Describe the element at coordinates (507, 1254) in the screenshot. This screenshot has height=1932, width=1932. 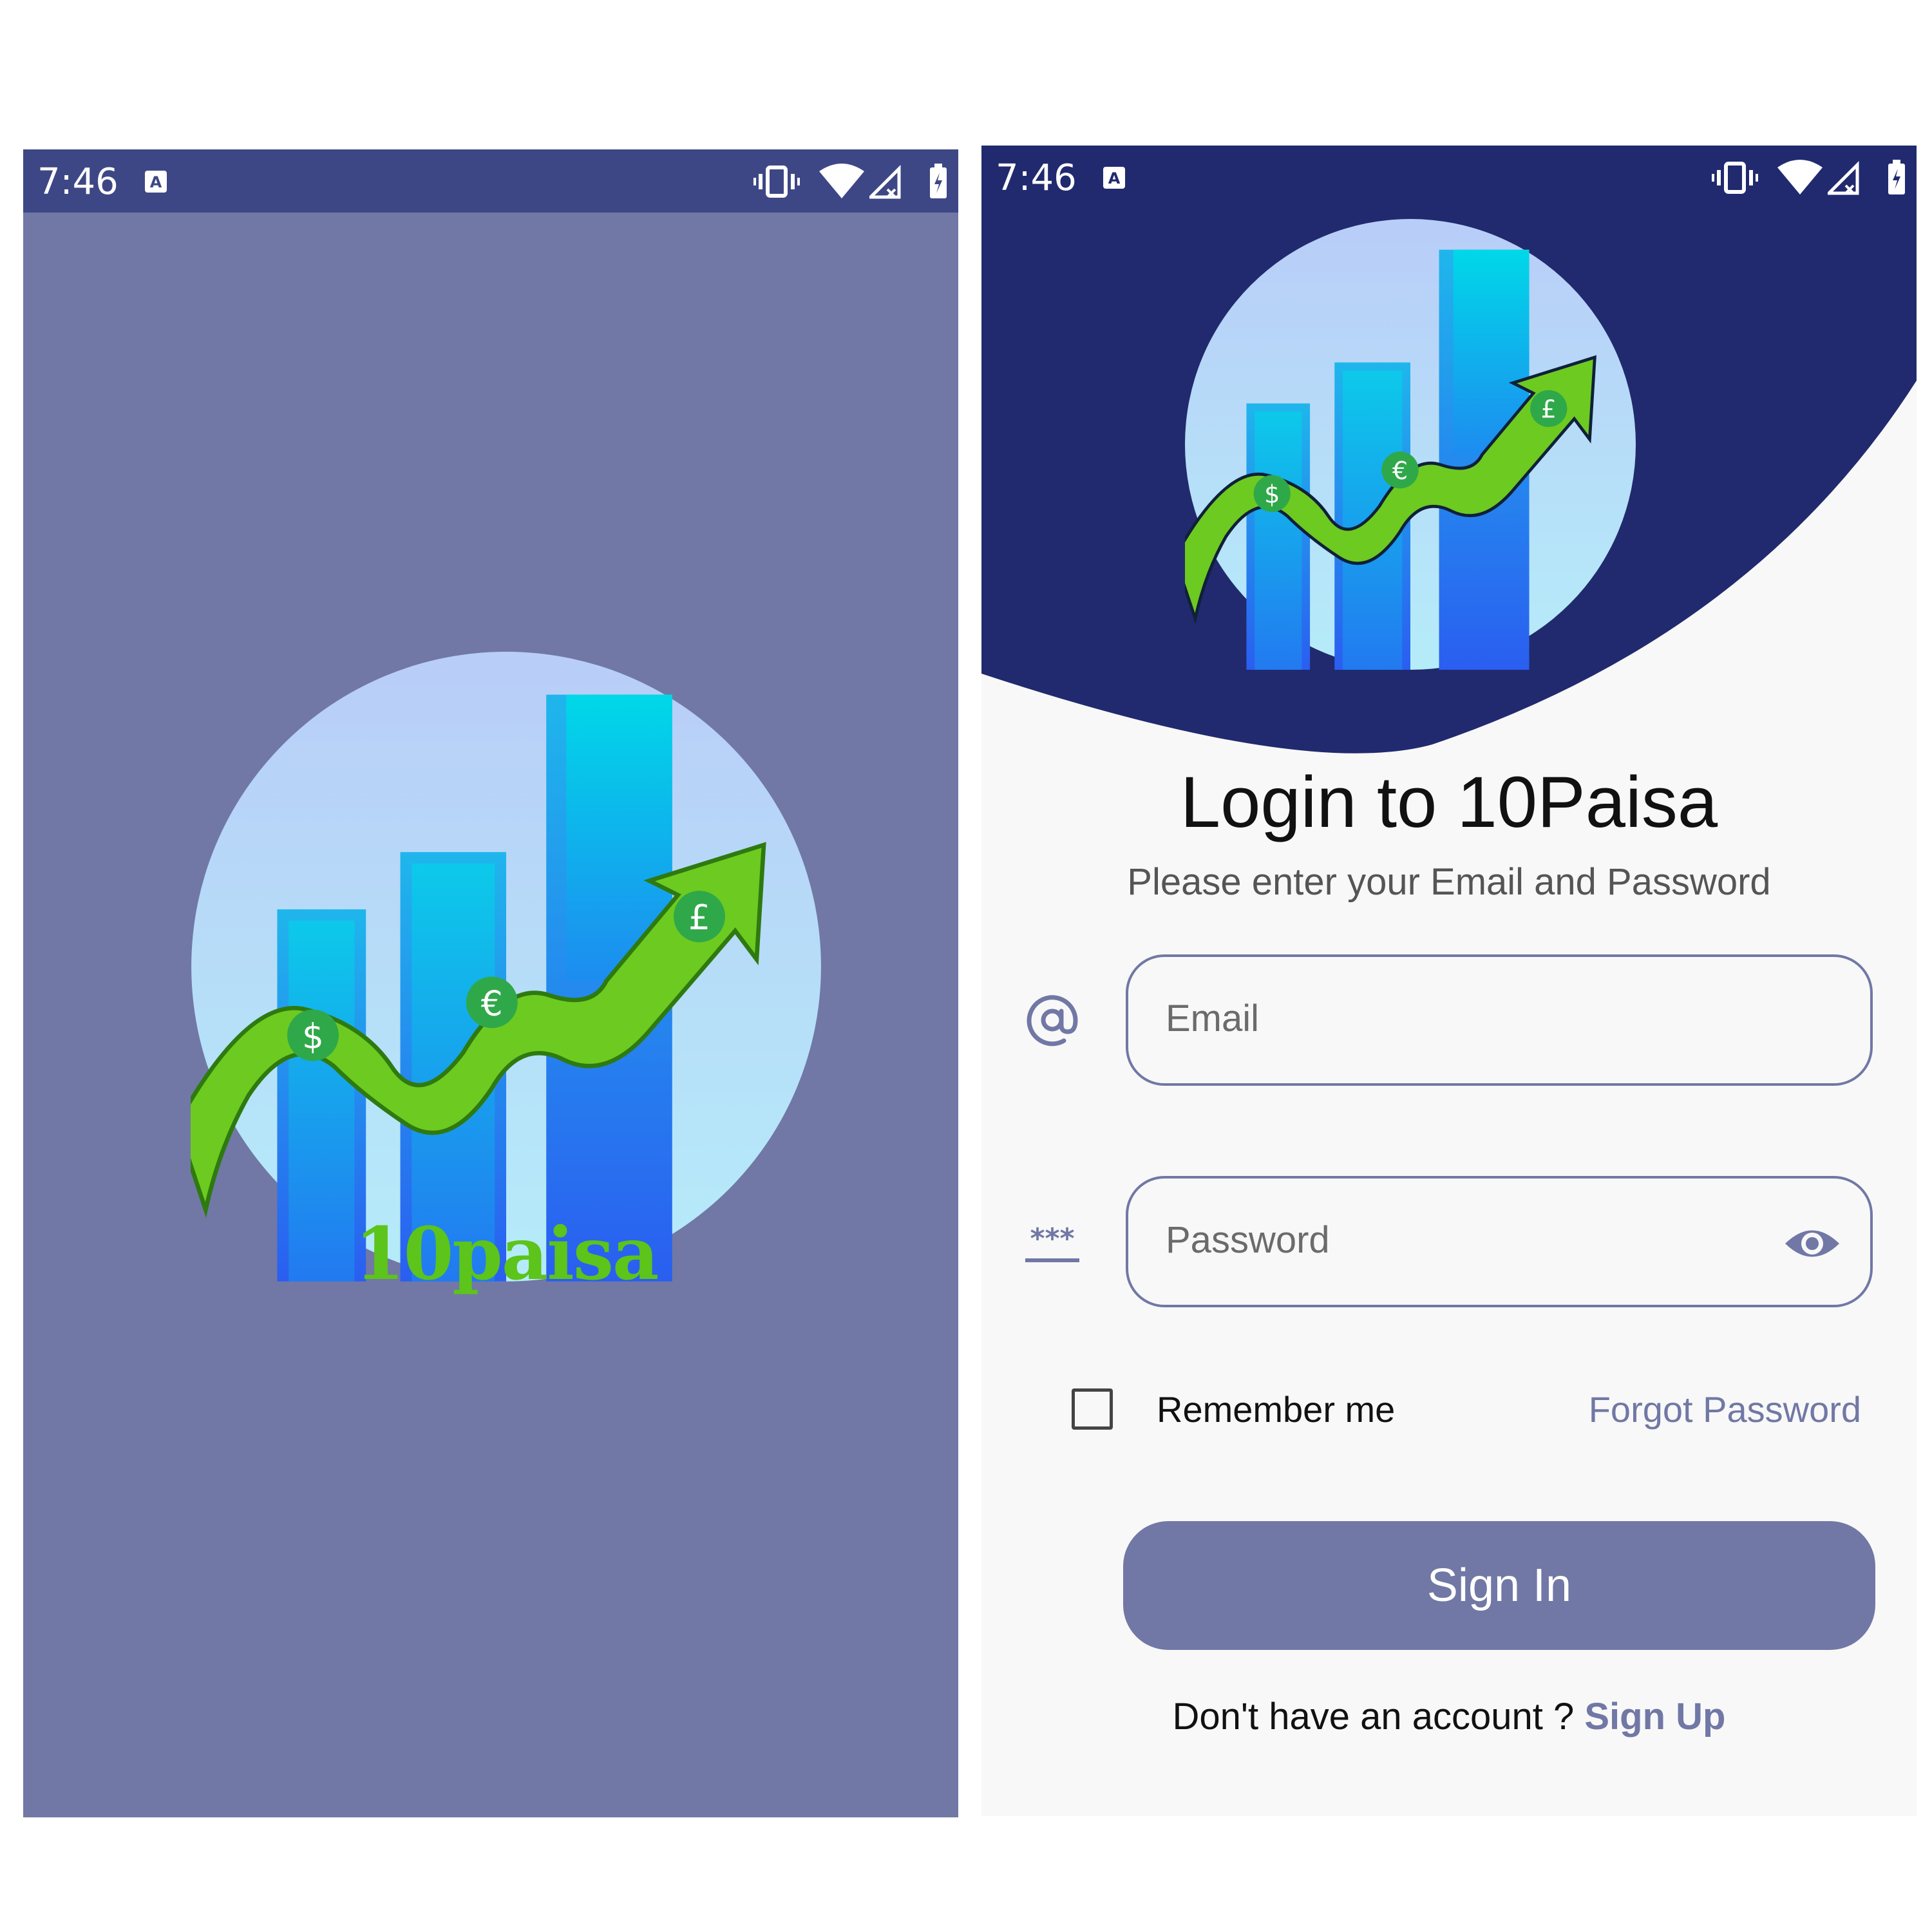
I see `brand-name: 10paisa` at that location.